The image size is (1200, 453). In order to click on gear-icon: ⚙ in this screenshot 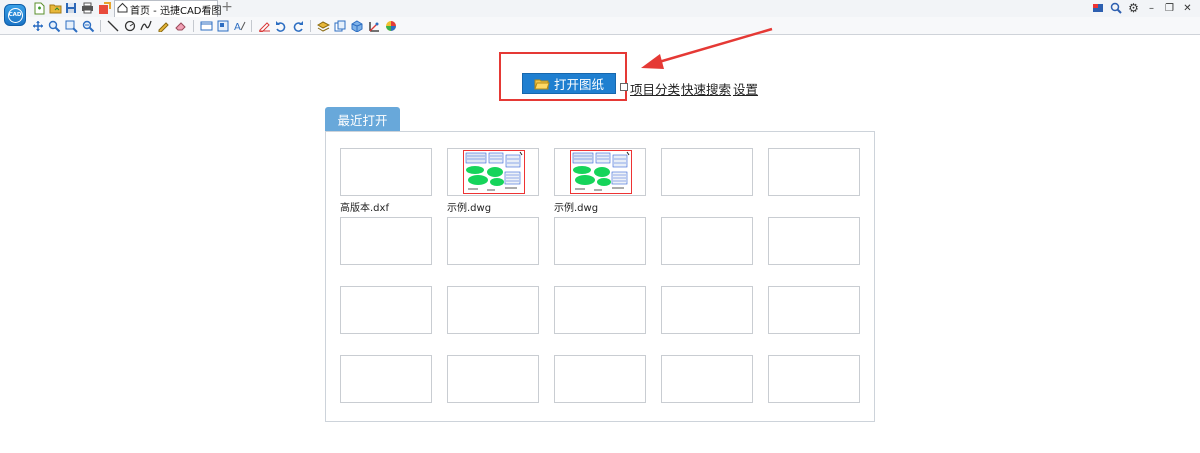, I will do `click(1133, 8)`.